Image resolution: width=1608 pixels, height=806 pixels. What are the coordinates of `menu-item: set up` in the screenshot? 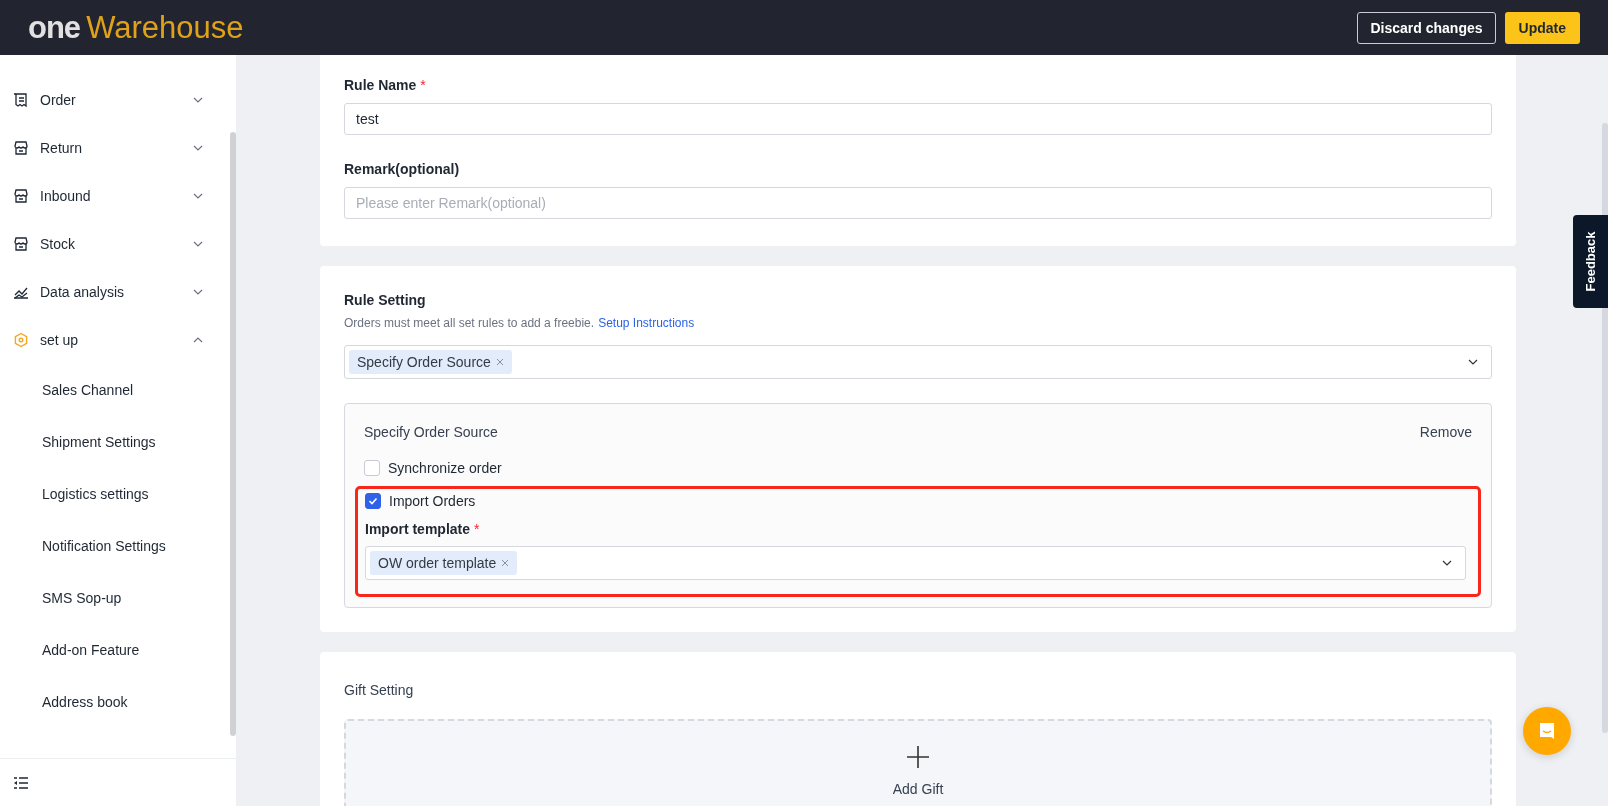 It's located at (114, 340).